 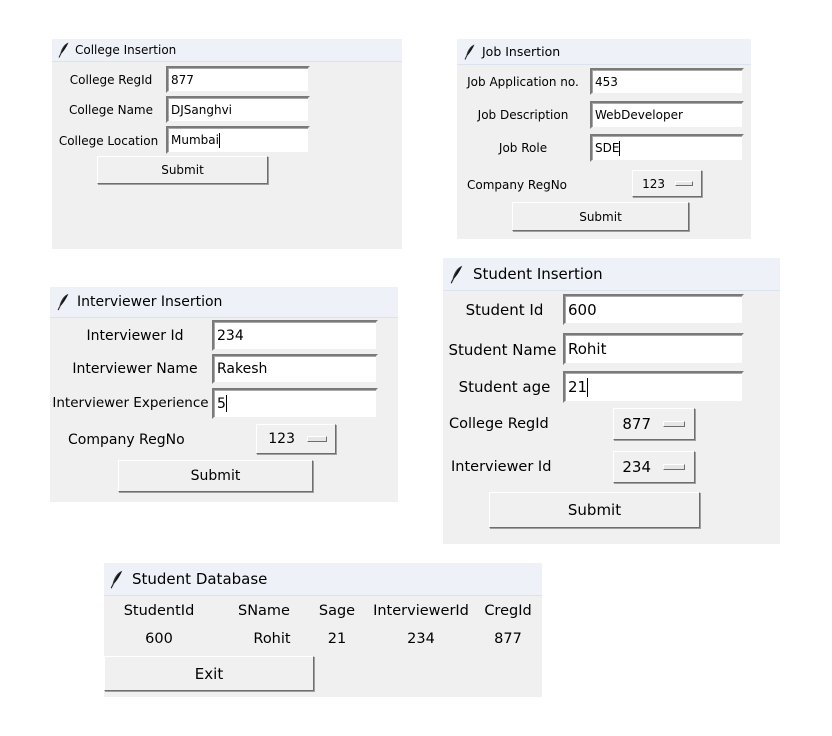 What do you see at coordinates (238, 140) in the screenshot?
I see `college-location-input: Mumbai` at bounding box center [238, 140].